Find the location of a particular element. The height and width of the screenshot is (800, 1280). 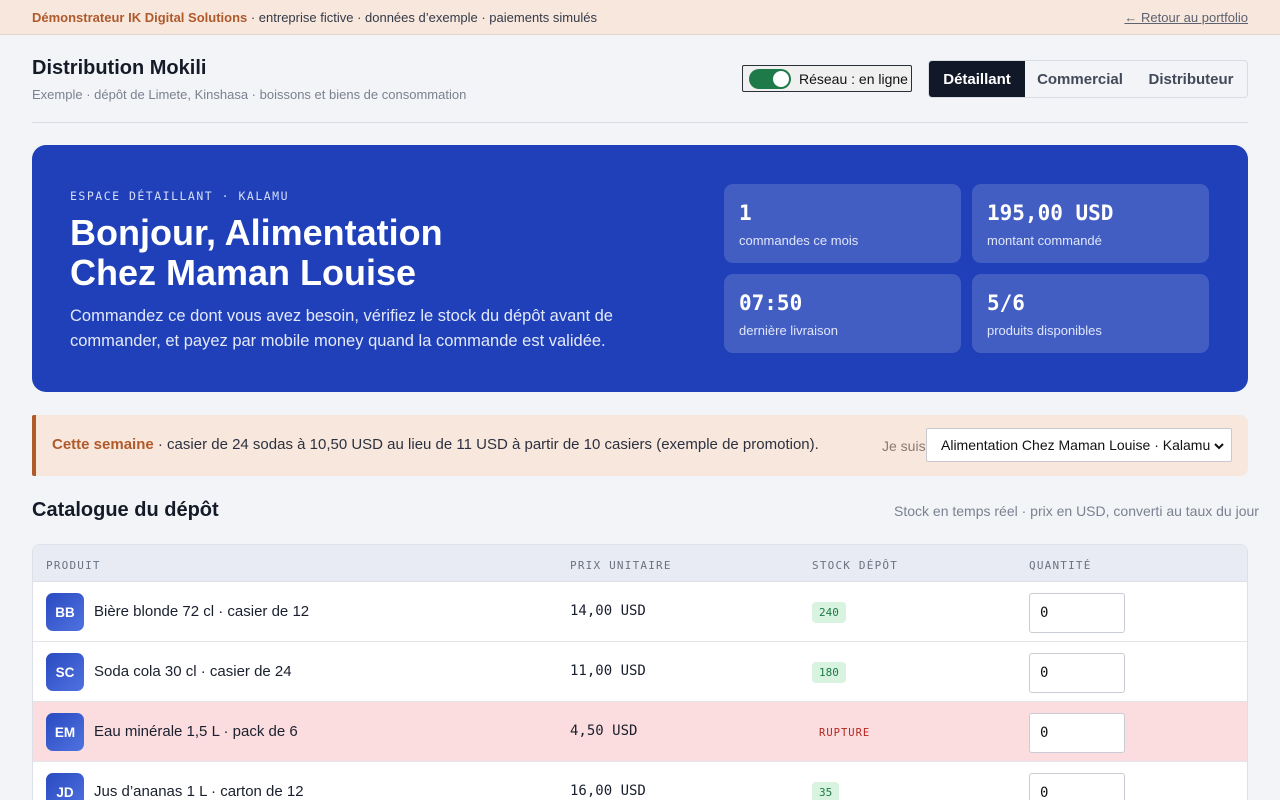

product-name: Jus d’ananas 1 L · carton de 12 is located at coordinates (199, 791).